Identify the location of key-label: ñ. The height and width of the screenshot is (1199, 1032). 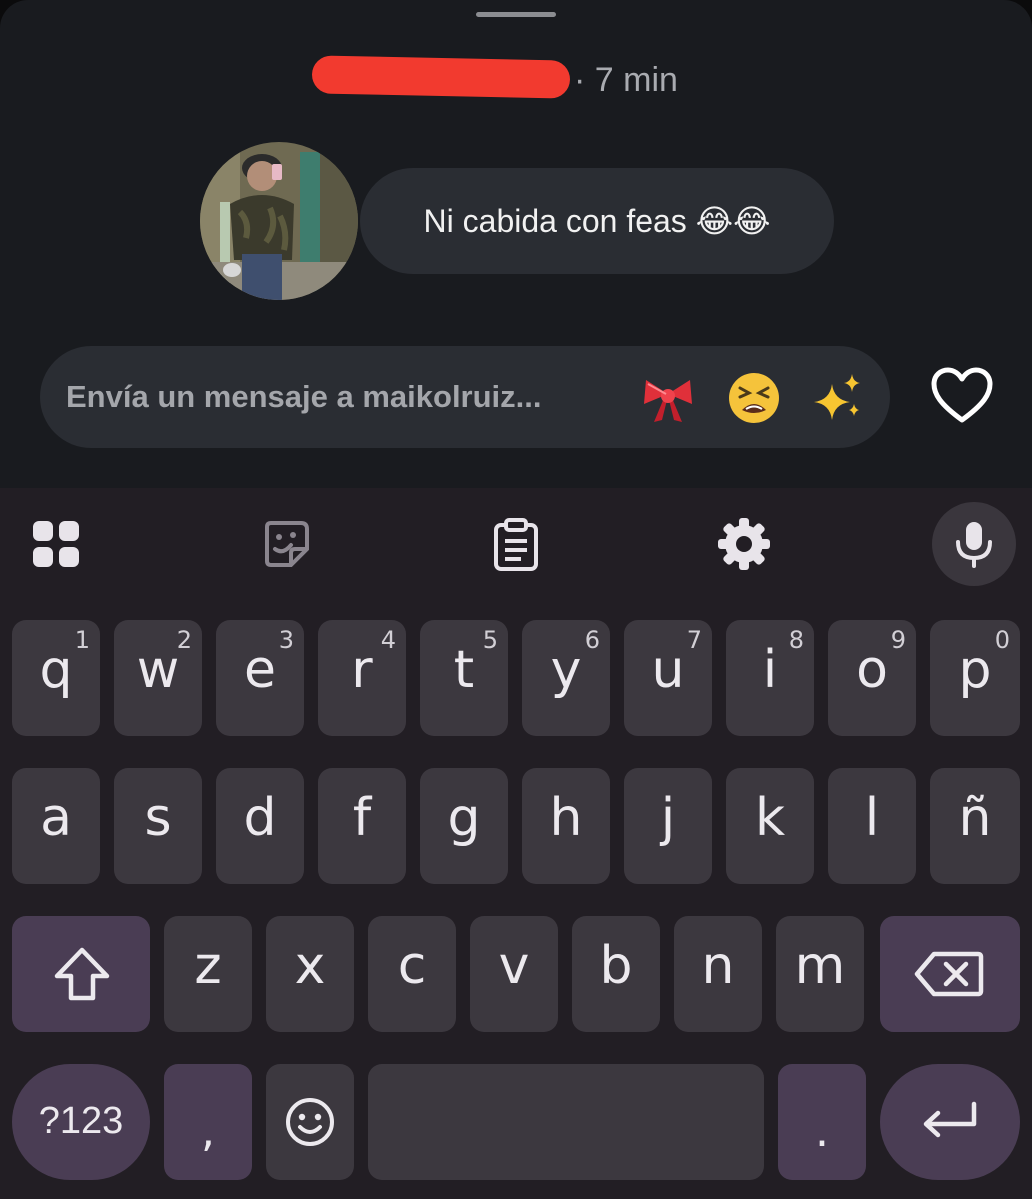
(975, 818).